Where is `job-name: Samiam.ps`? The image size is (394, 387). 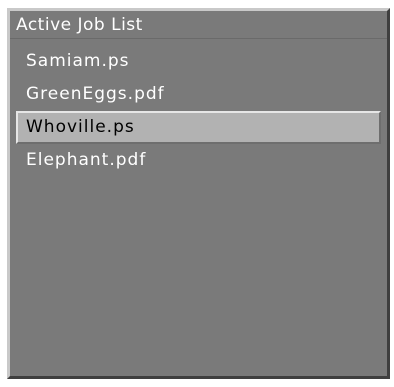
job-name: Samiam.ps is located at coordinates (78, 61).